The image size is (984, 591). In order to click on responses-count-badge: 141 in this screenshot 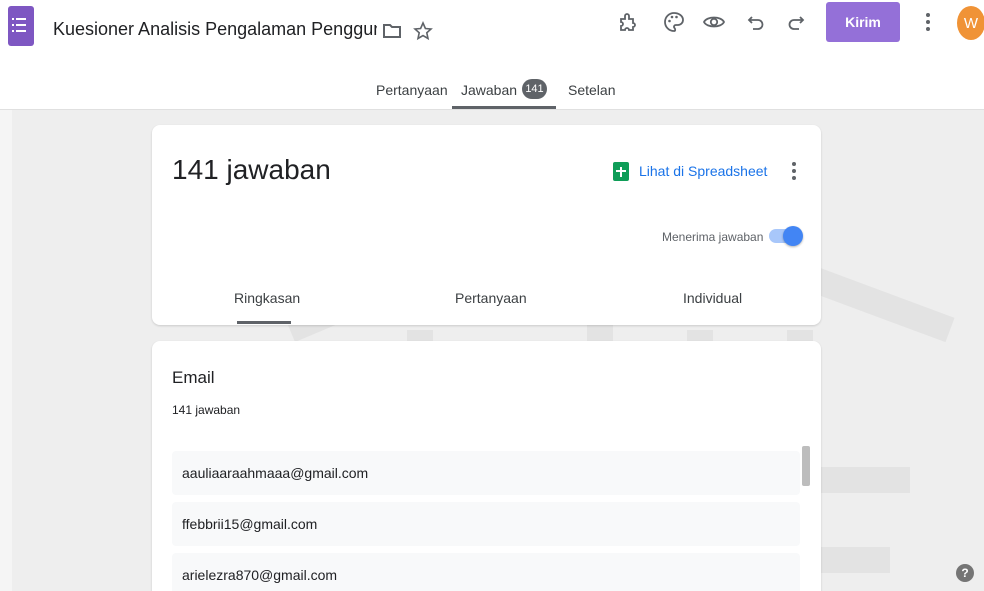, I will do `click(534, 89)`.